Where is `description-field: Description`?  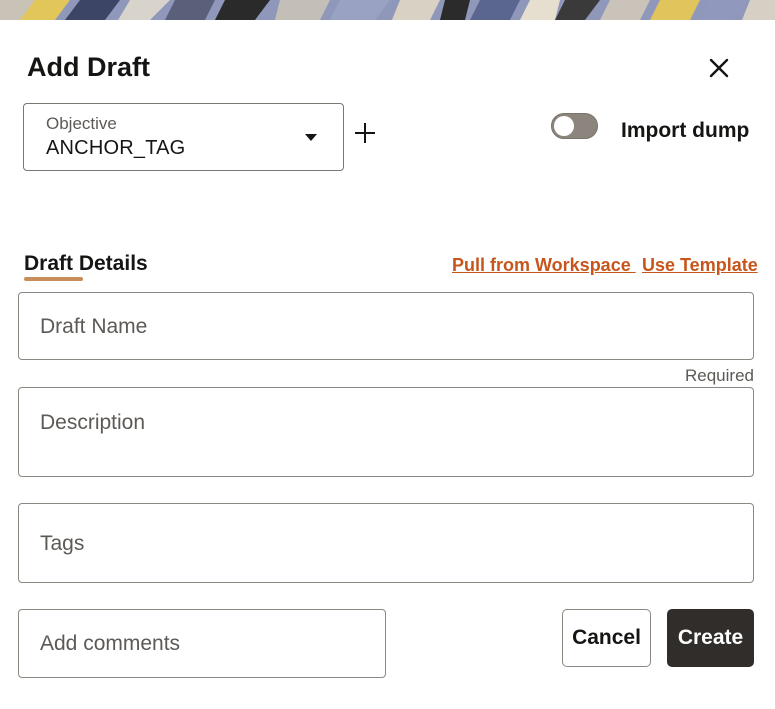 description-field: Description is located at coordinates (386, 432).